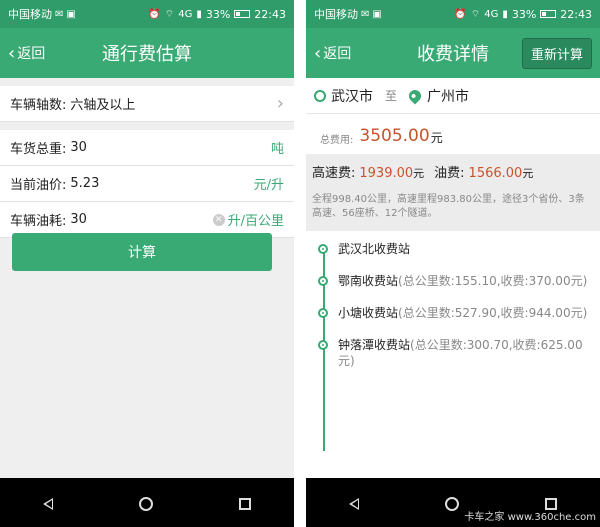 This screenshot has height=527, width=600. Describe the element at coordinates (436, 138) in the screenshot. I see `total-unit: 元` at that location.